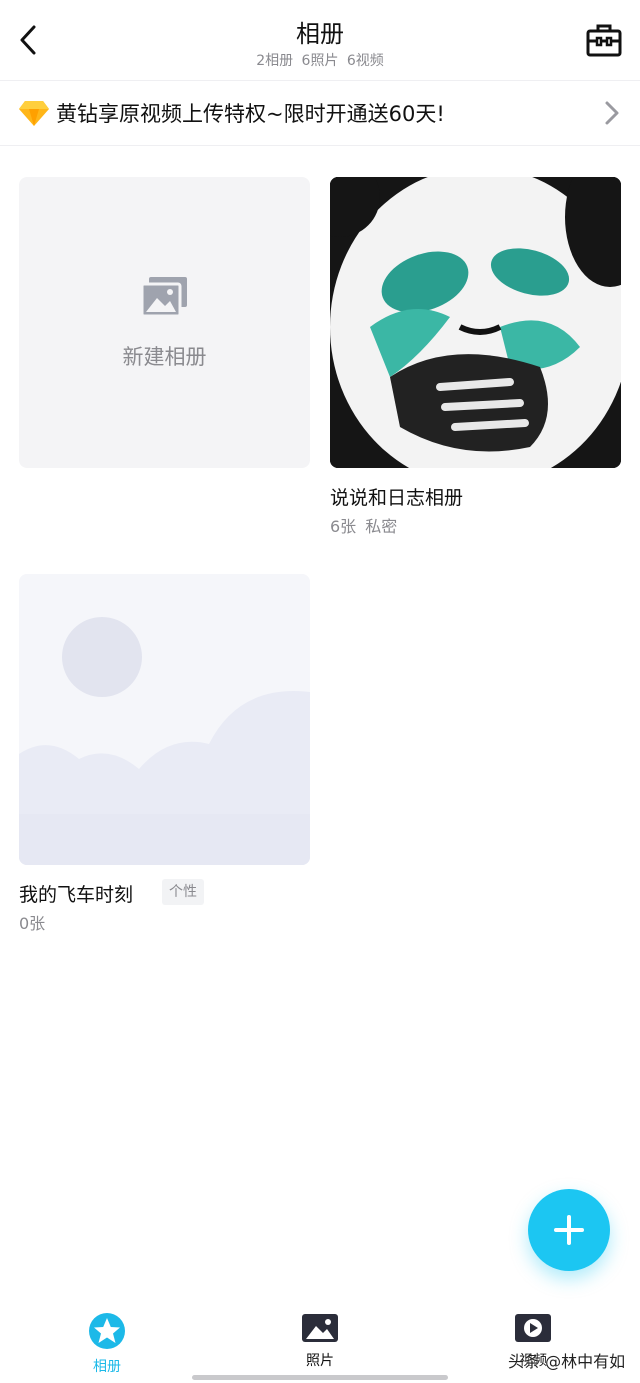 The image size is (640, 1383). What do you see at coordinates (163, 296) in the screenshot?
I see `add-album-icon` at bounding box center [163, 296].